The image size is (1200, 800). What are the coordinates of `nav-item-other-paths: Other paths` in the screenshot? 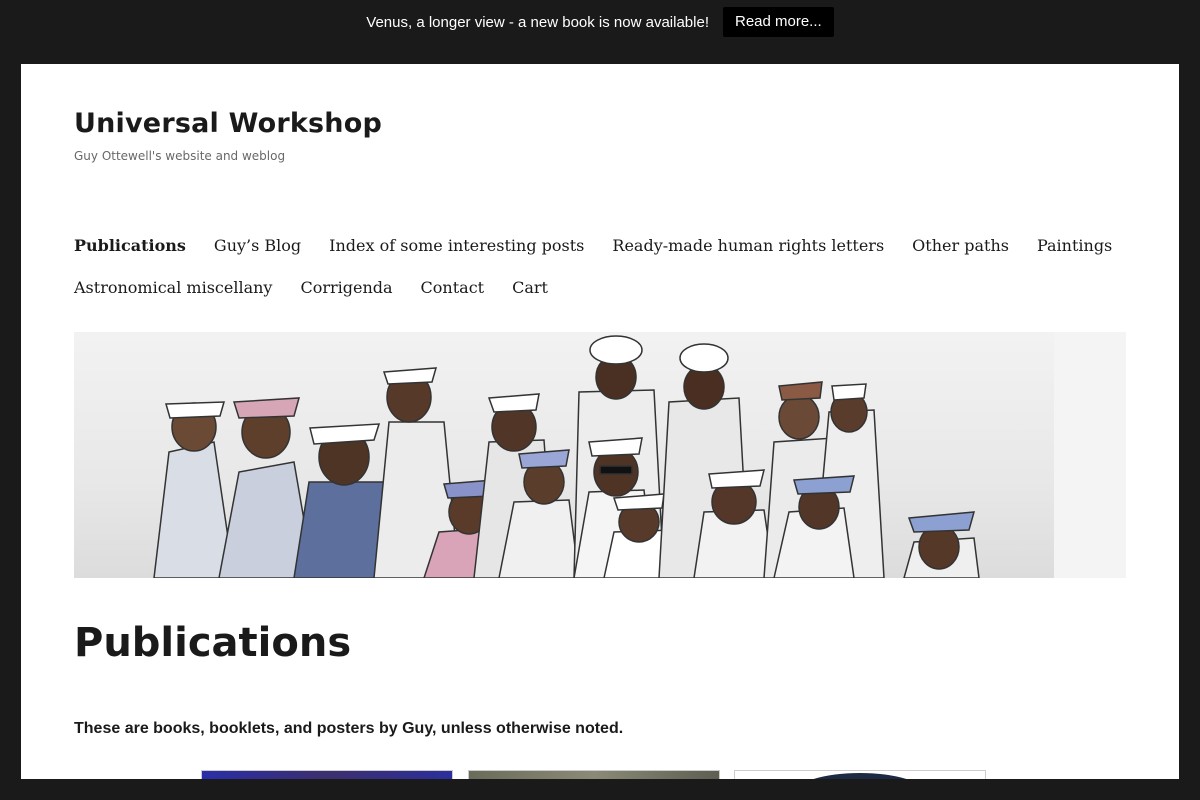 It's located at (960, 245).